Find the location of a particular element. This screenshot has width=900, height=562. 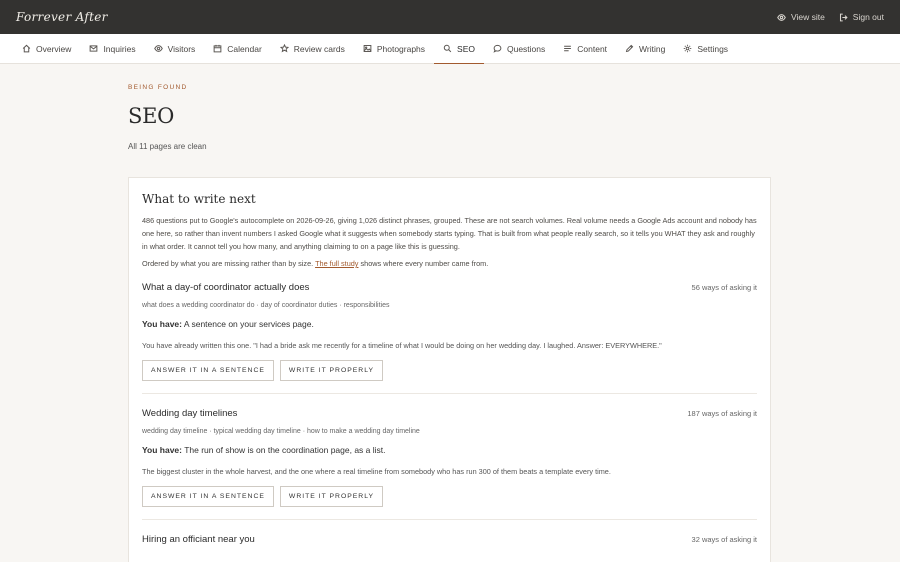

search-icon is located at coordinates (447, 48).